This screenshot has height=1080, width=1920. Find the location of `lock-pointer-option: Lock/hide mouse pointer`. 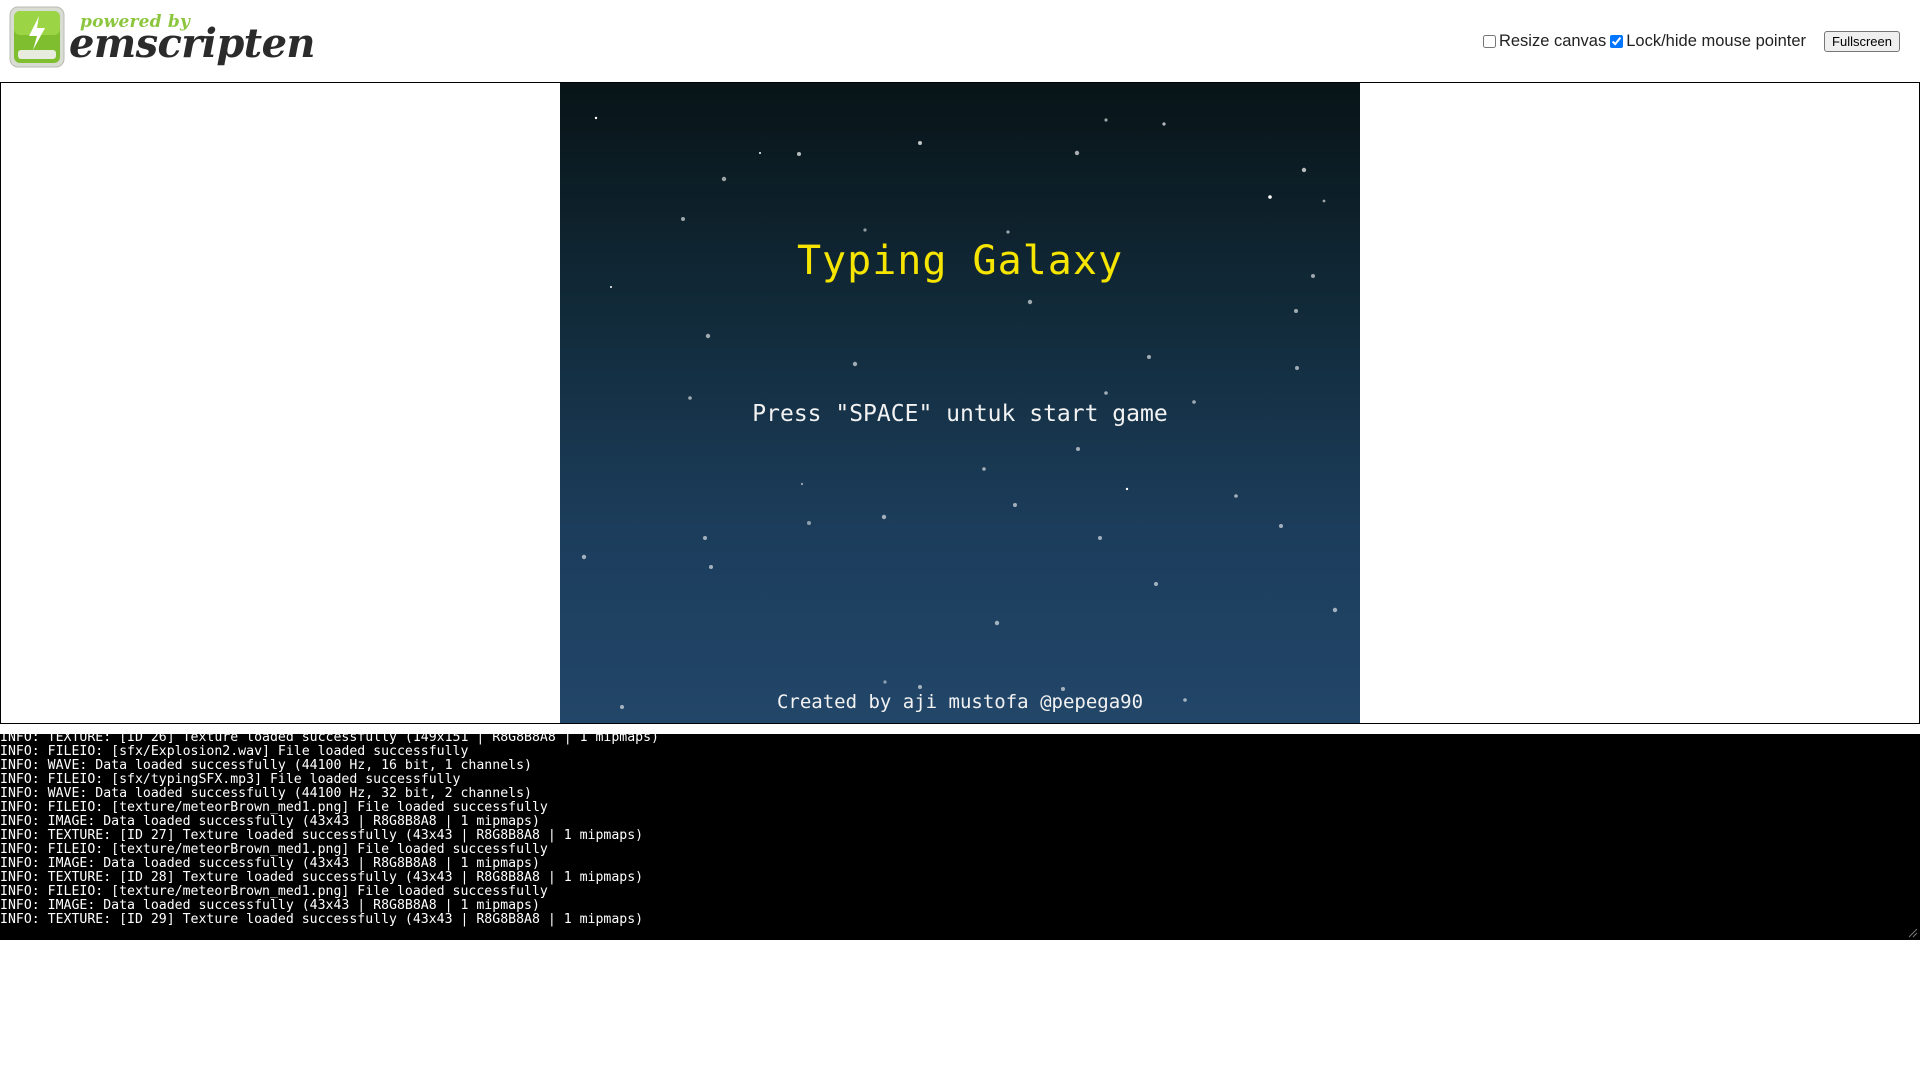

lock-pointer-option: Lock/hide mouse pointer is located at coordinates (1708, 41).